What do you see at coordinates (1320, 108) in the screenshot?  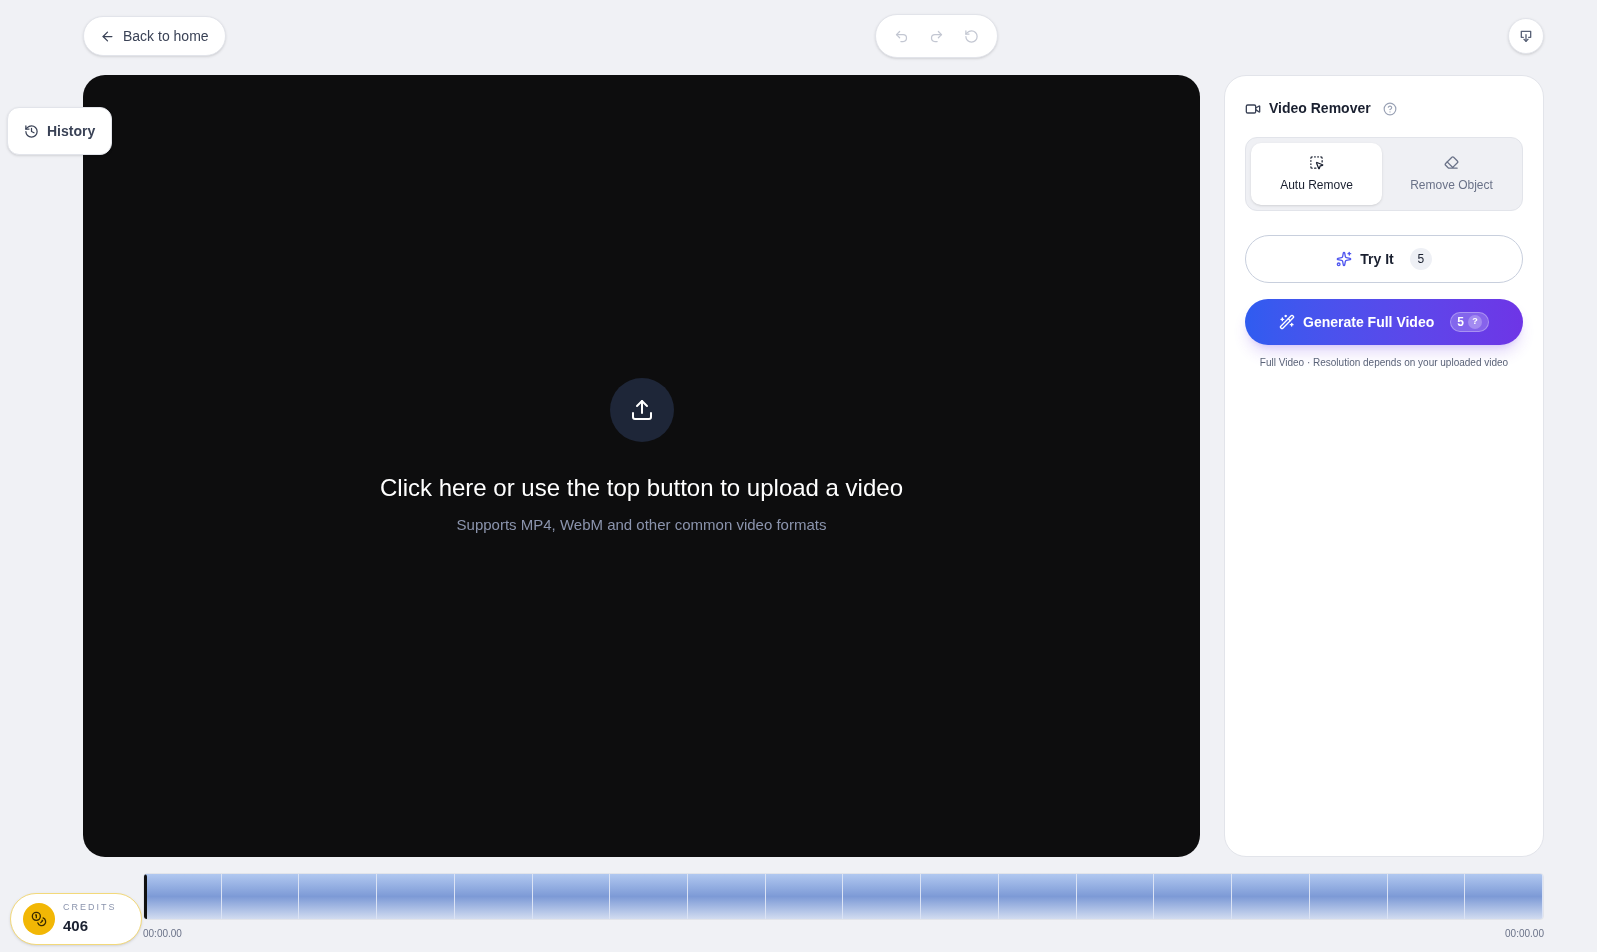 I see `panel-title: Video Remover` at bounding box center [1320, 108].